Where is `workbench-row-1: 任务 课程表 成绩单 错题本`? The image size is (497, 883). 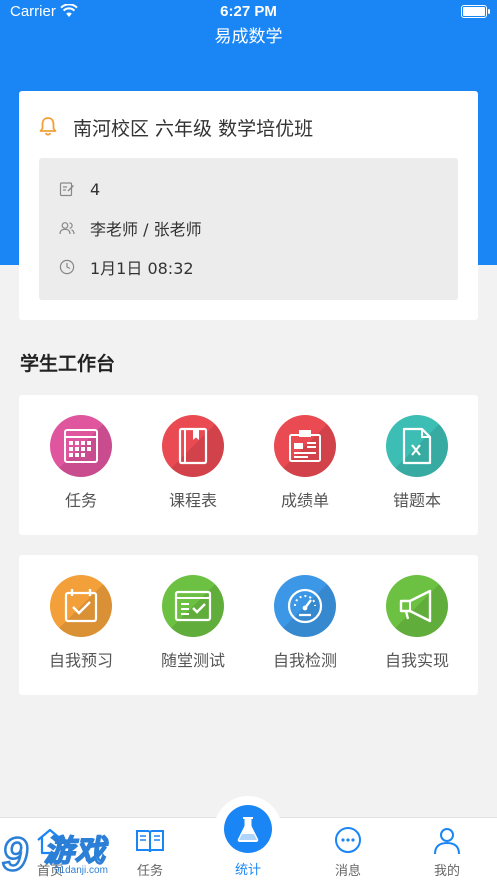
workbench-row-1: 任务 课程表 成绩单 错题本 is located at coordinates (248, 465).